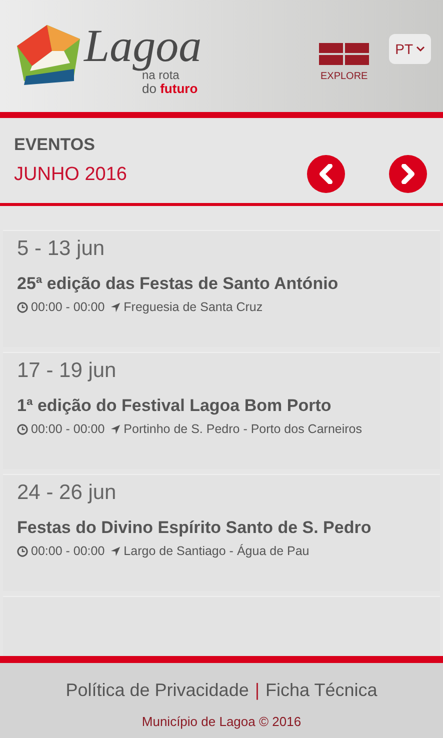 The image size is (443, 738). Describe the element at coordinates (174, 405) in the screenshot. I see `event-title: 1ª edição do Festival Lagoa Bom Porto` at that location.